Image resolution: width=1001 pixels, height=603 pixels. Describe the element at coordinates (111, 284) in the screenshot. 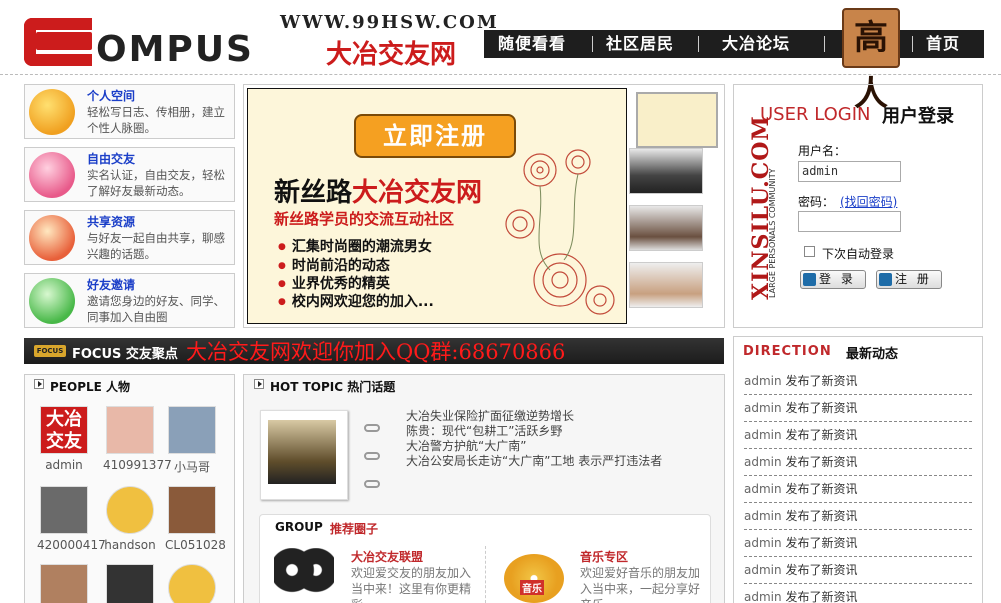

I see `feature-title: 好友邀请` at that location.